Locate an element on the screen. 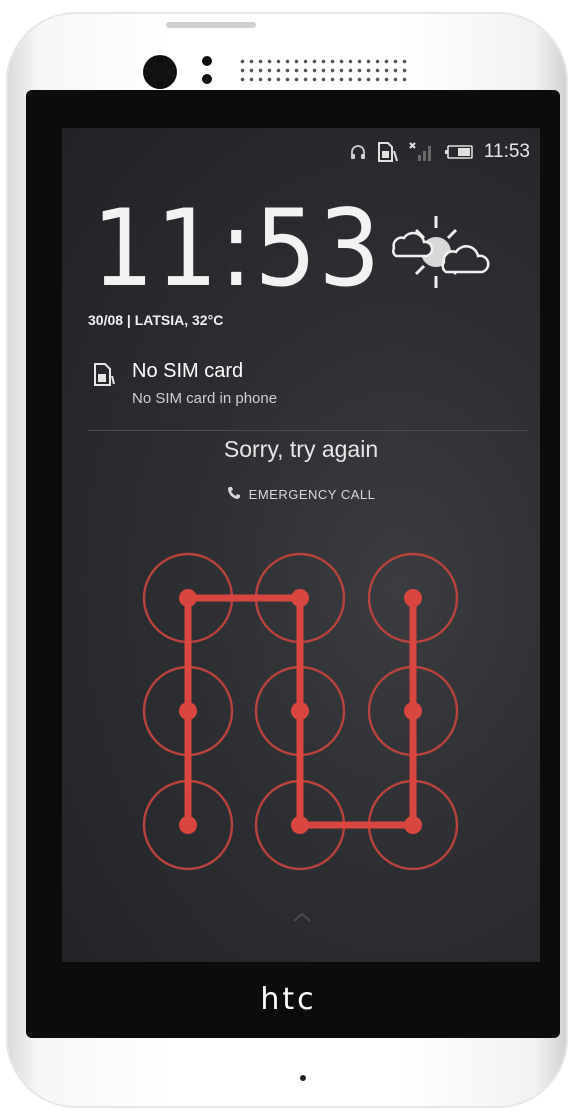  light-sensor is located at coordinates (207, 79).